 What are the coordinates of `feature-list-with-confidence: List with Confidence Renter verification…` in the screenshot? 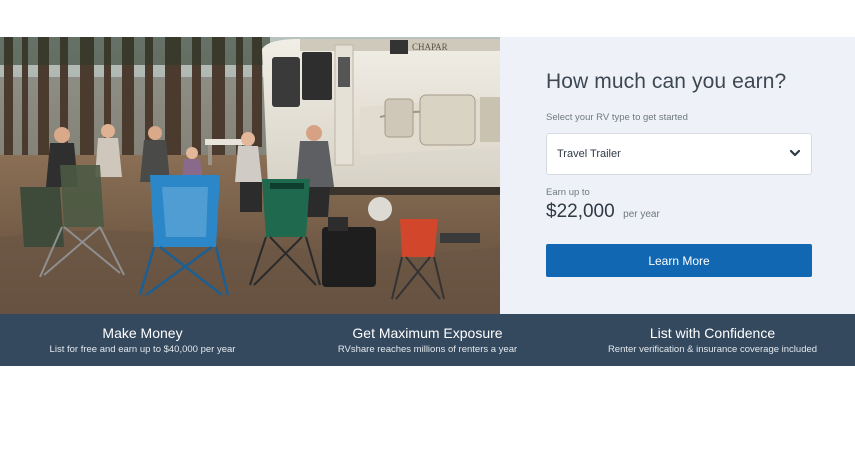 It's located at (712, 334).